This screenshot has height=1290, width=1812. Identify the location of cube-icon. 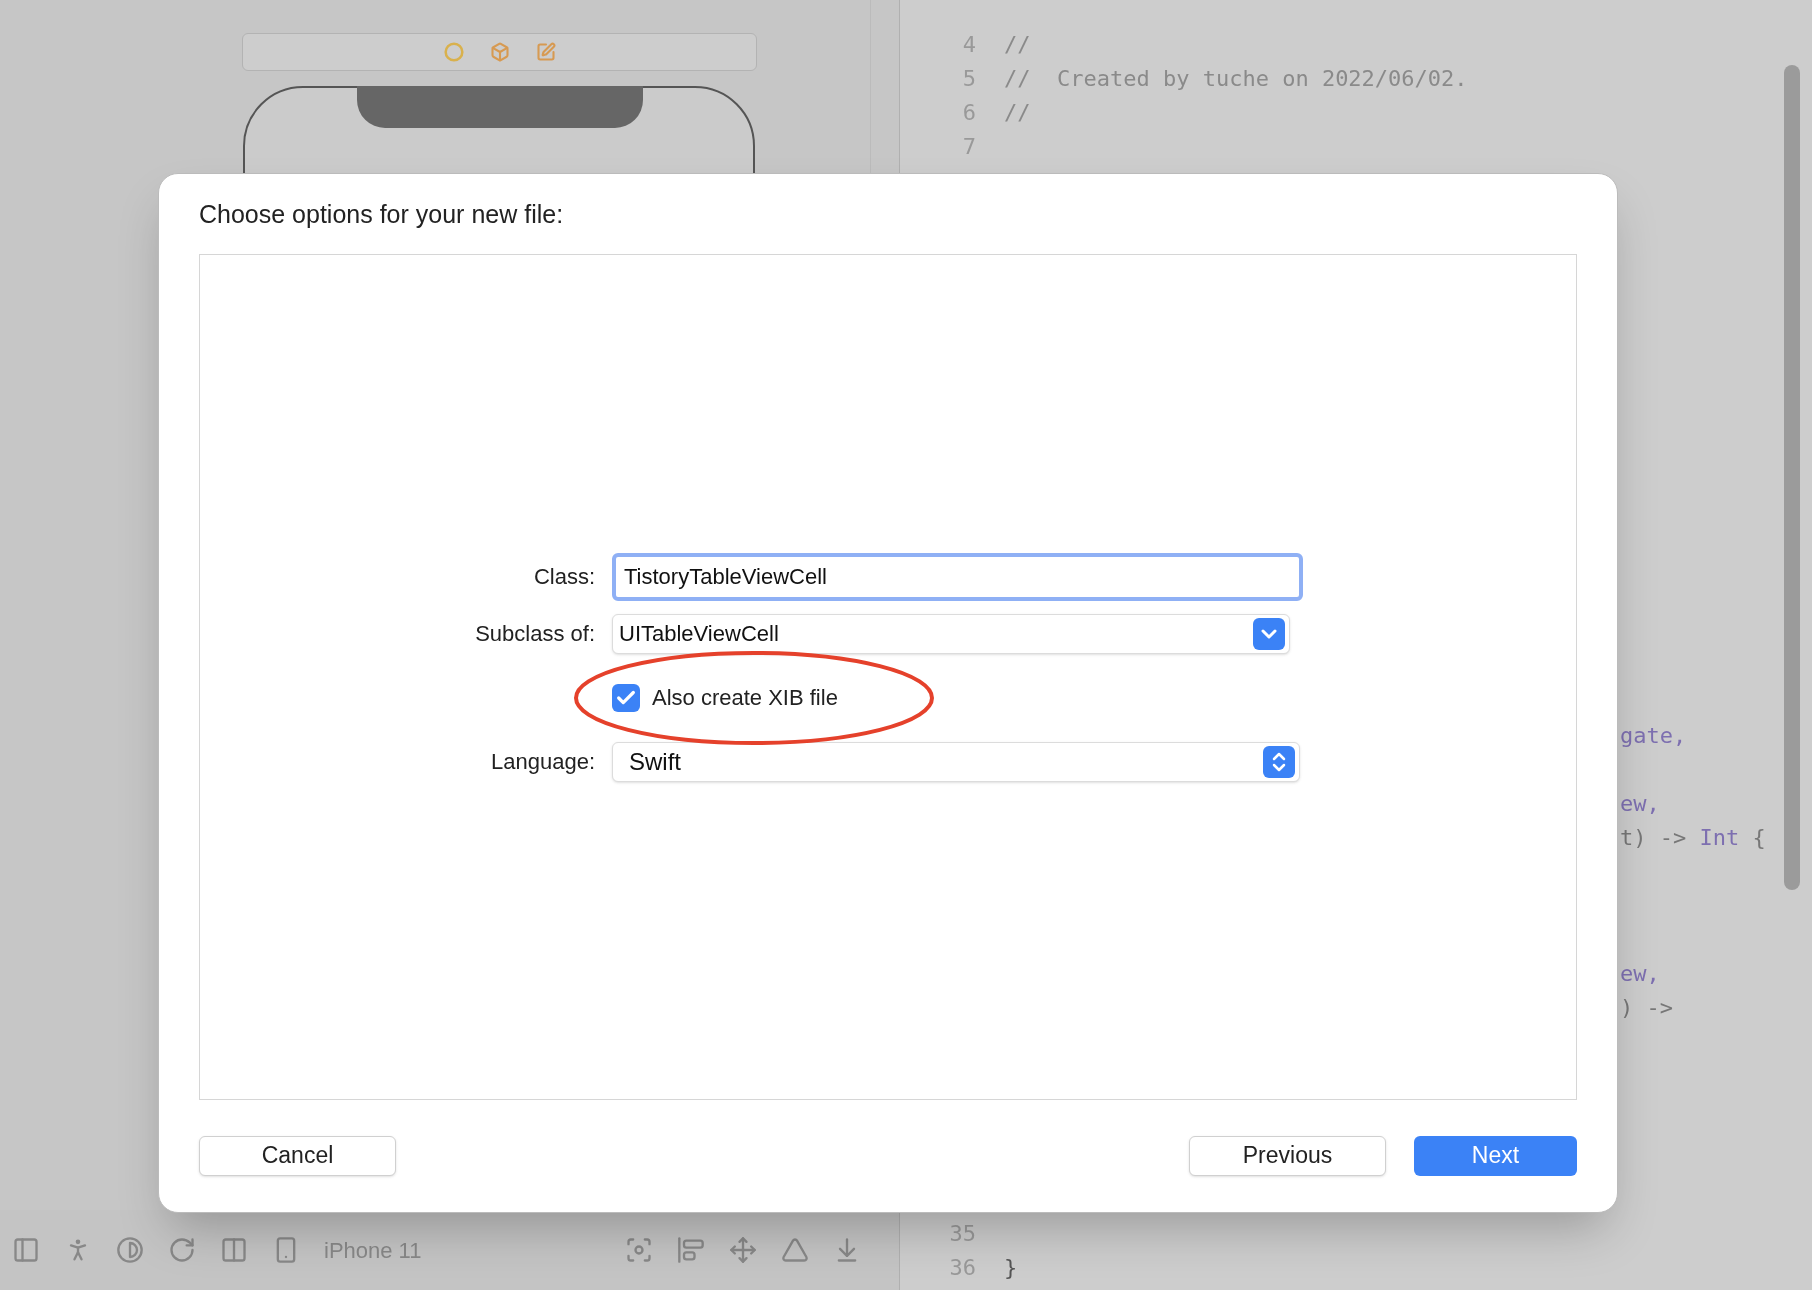
(499, 52).